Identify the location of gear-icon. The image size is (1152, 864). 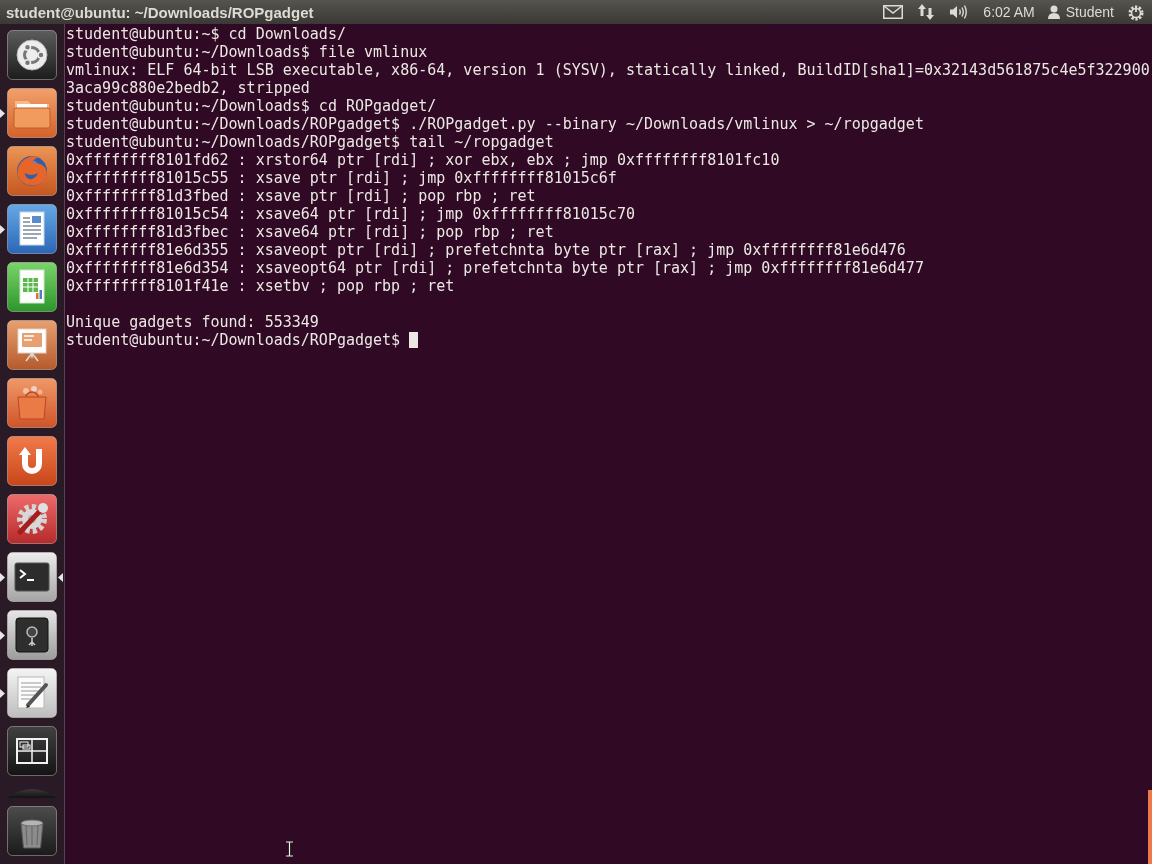
(1136, 12).